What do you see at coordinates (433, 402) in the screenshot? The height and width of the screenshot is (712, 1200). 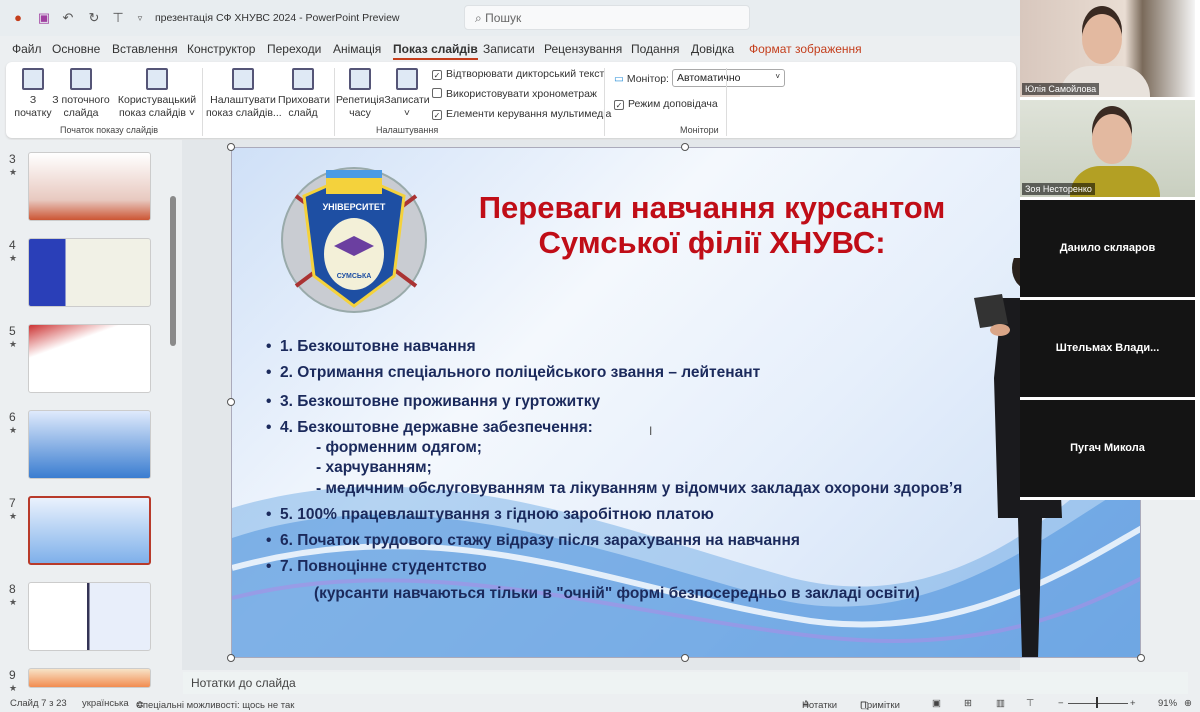 I see `bullet-item: 3. Безкоштовне проживання у гуртожитку` at bounding box center [433, 402].